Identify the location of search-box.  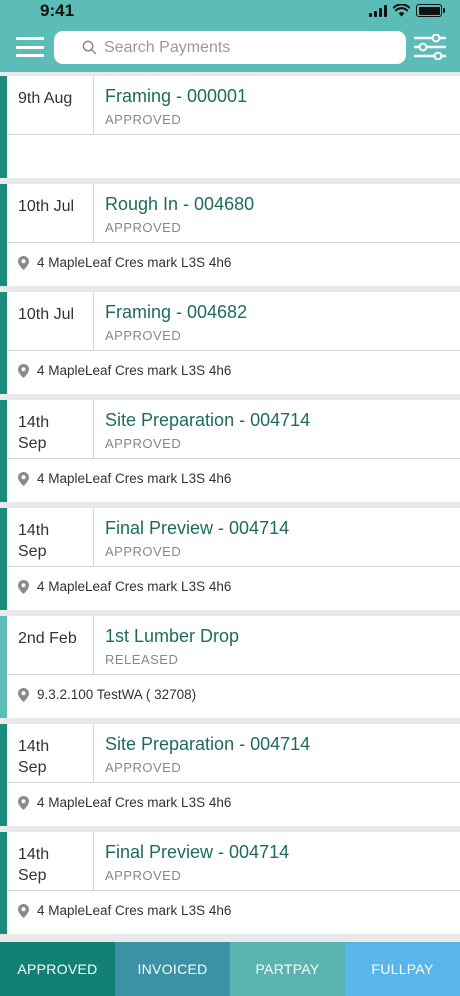
(230, 47).